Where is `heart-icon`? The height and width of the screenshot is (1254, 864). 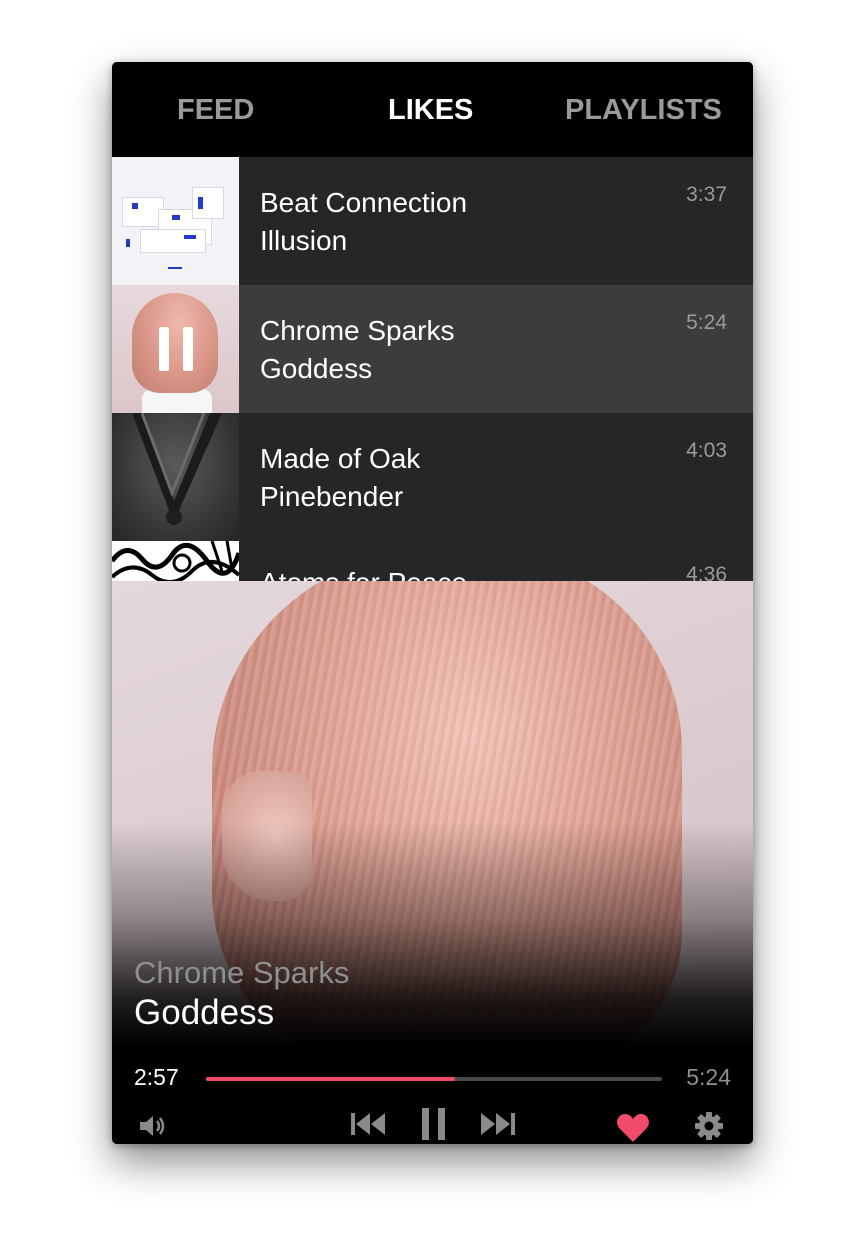
heart-icon is located at coordinates (633, 1128).